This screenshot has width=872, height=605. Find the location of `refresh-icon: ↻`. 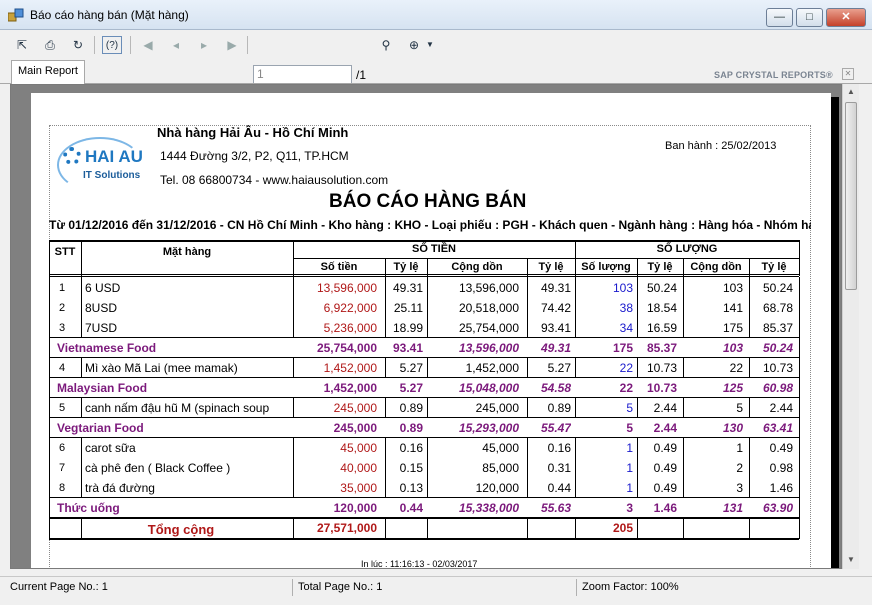

refresh-icon: ↻ is located at coordinates (78, 45).